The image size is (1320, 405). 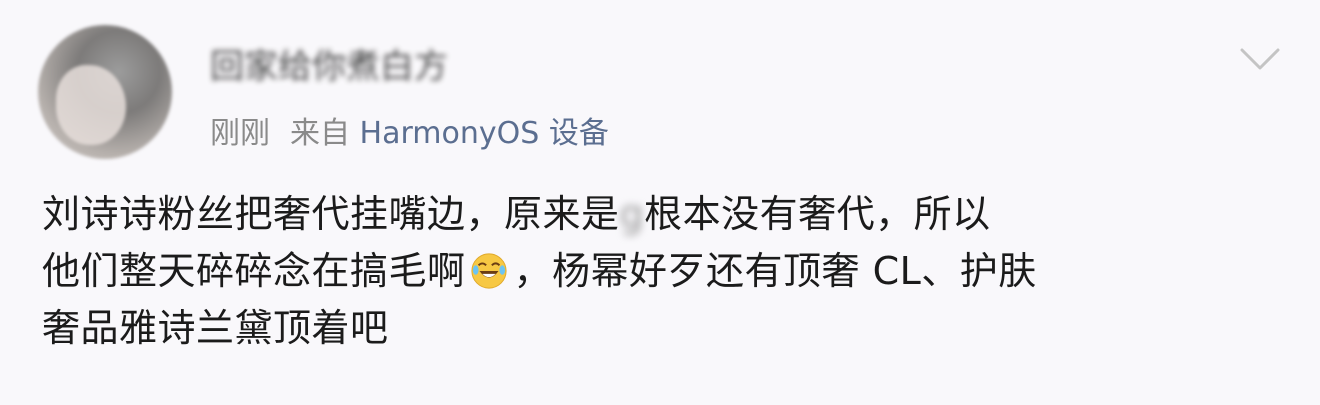 What do you see at coordinates (516, 214) in the screenshot?
I see `content-line-1: 刘诗诗粉丝把奢代挂嘴边，原来是g根本没有奢代，所以` at bounding box center [516, 214].